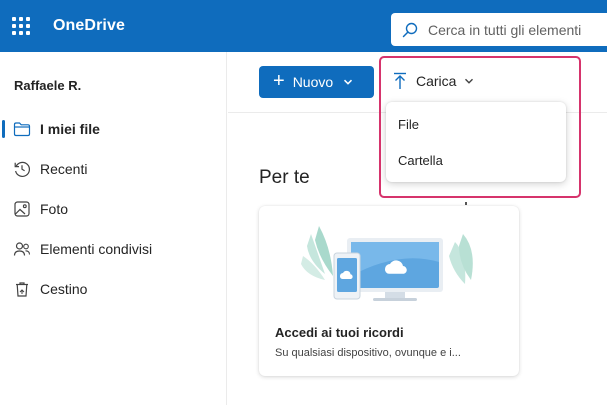  I want to click on image-icon, so click(22, 209).